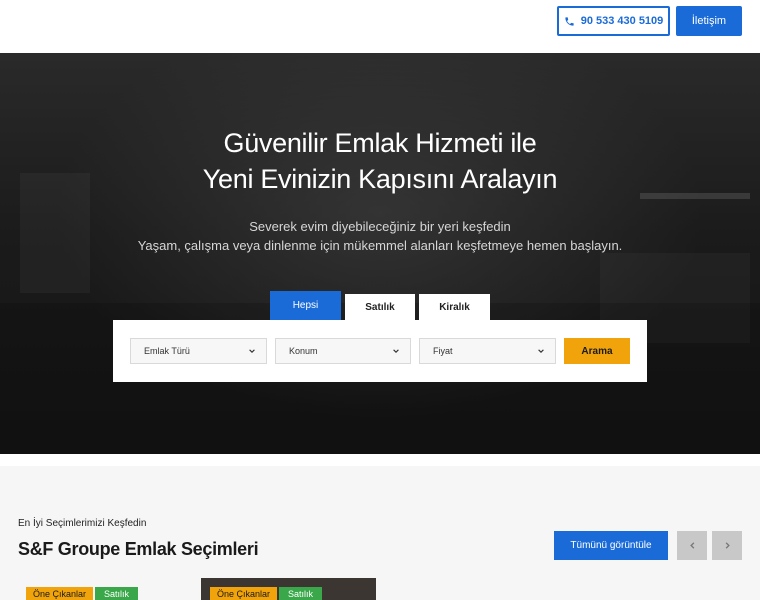  I want to click on chevron-left-icon, so click(691, 545).